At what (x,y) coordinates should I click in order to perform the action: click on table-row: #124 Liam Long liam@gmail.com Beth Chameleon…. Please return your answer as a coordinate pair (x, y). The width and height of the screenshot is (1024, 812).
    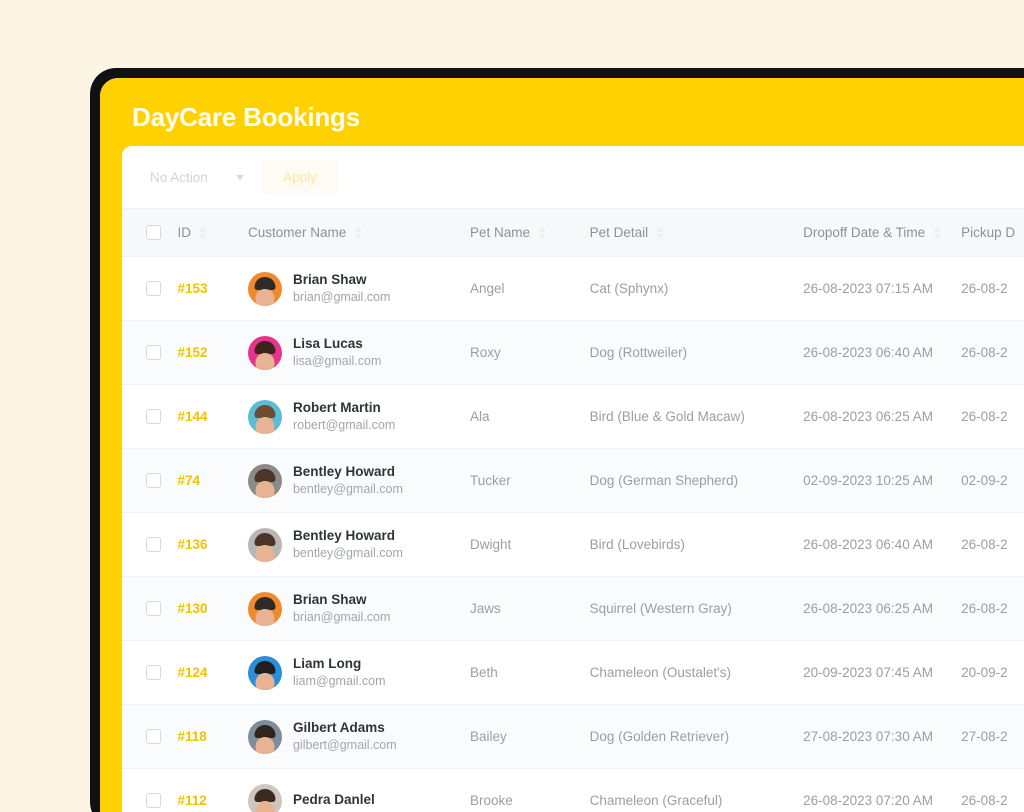
    Looking at the image, I should click on (573, 672).